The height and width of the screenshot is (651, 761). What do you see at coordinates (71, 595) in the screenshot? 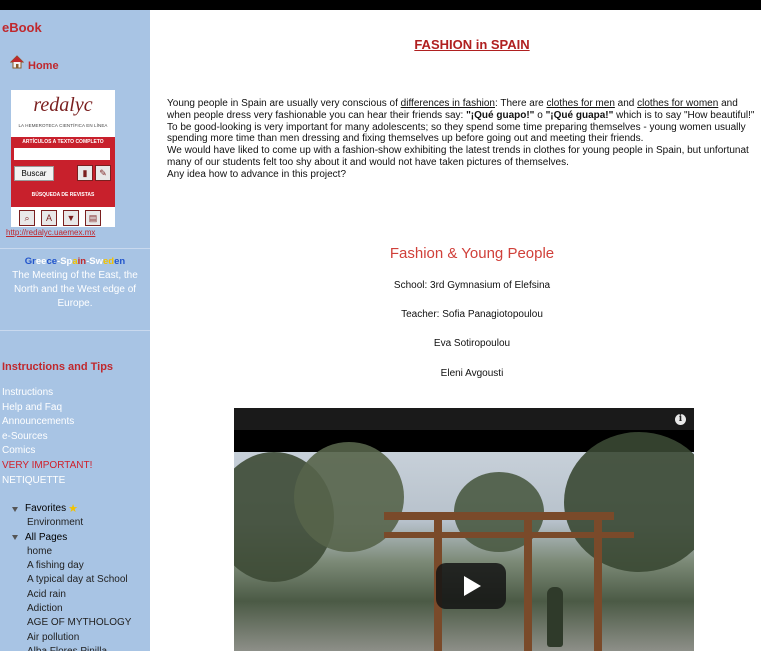
I see `page-link: Acid rain` at bounding box center [71, 595].